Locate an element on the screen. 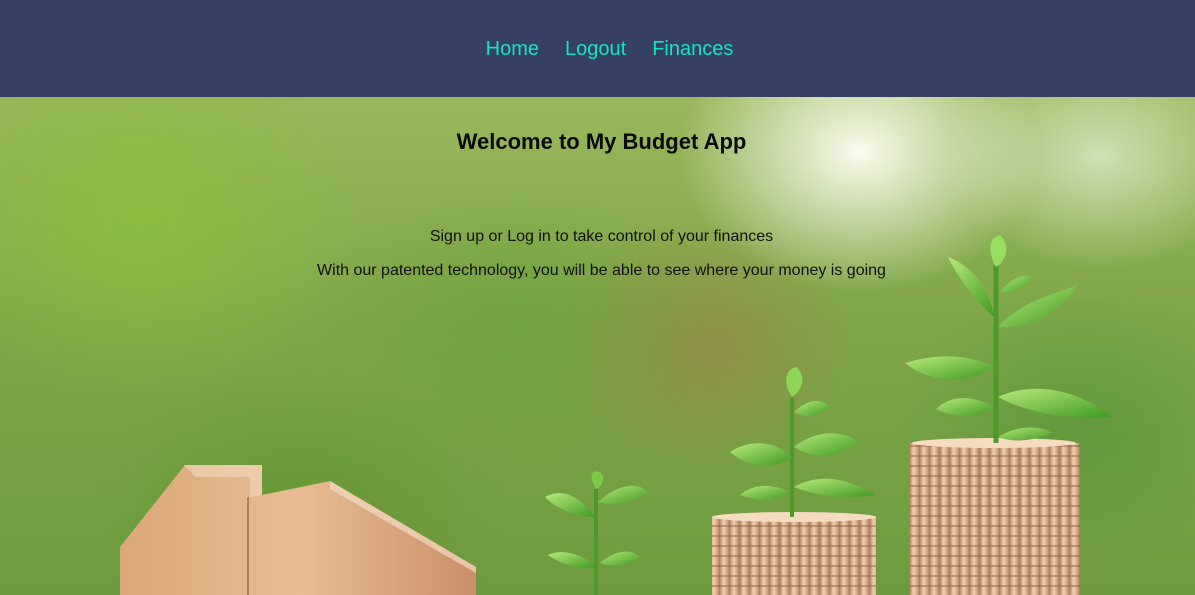 This screenshot has height=595, width=1195. nav-link-logout: Logout is located at coordinates (595, 49).